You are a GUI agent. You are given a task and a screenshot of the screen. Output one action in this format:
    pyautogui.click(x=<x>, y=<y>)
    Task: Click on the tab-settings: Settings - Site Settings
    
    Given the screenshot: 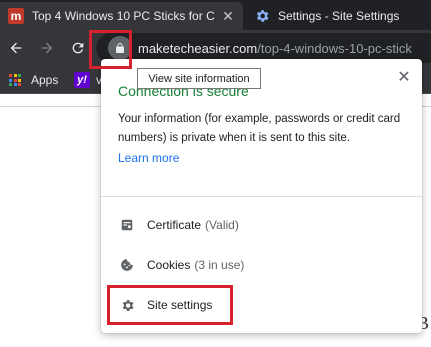 What is the action you would take?
    pyautogui.click(x=338, y=16)
    